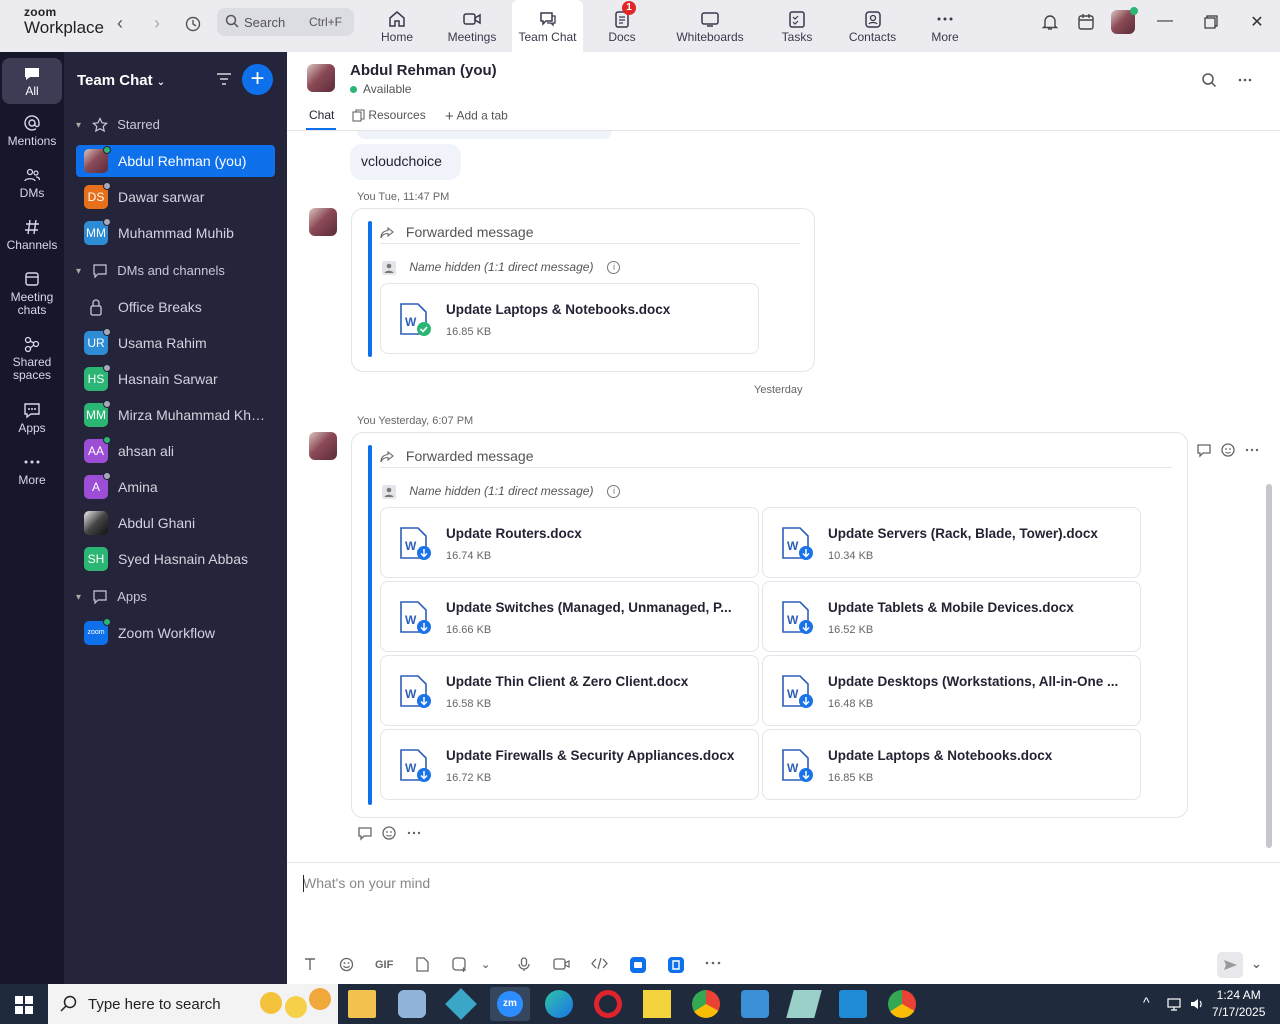  I want to click on rail-item-more: More, so click(32, 470).